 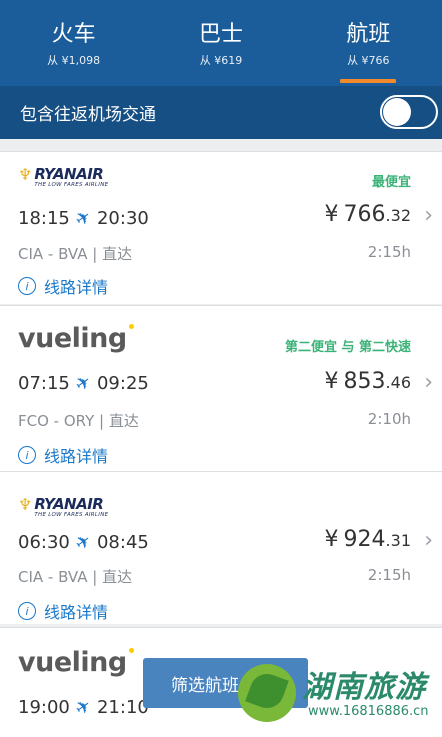 I want to click on flight-badge: 第二便宜 与 第二快速, so click(x=347, y=347).